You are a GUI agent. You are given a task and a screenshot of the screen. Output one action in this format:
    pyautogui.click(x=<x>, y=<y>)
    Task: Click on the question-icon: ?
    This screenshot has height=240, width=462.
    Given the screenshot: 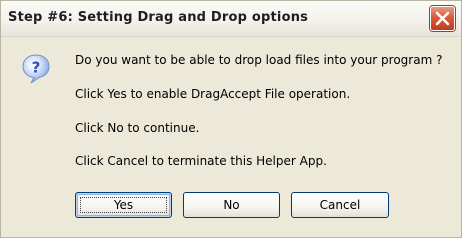 What is the action you would take?
    pyautogui.click(x=36, y=69)
    